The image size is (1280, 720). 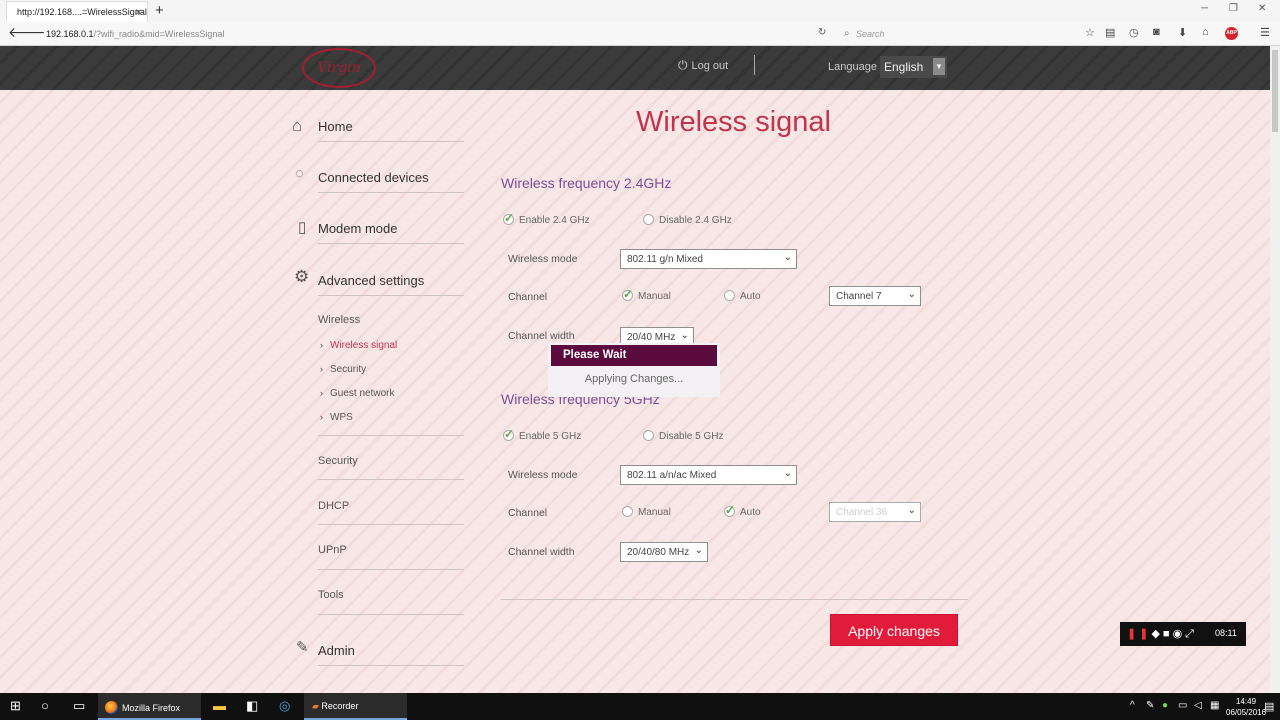 What do you see at coordinates (939, 66) in the screenshot?
I see `chevron-down-icon: ▼` at bounding box center [939, 66].